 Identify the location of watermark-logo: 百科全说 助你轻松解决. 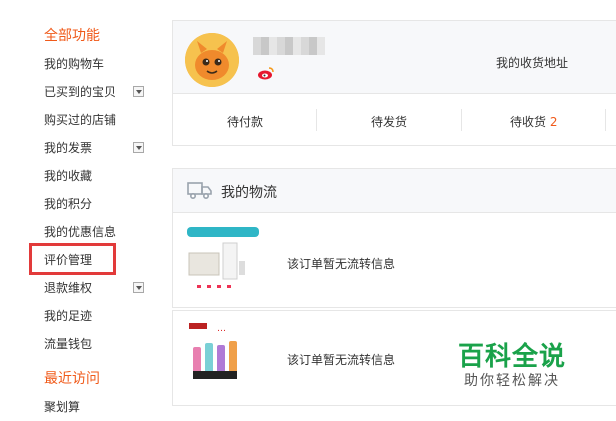
(534, 364).